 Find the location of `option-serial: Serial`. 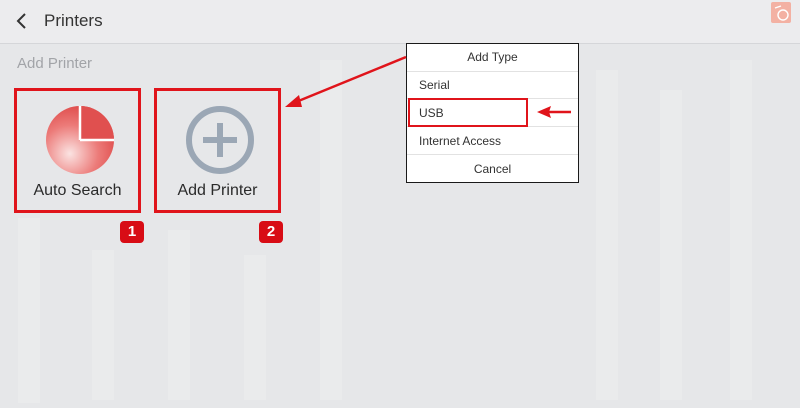

option-serial: Serial is located at coordinates (492, 85).